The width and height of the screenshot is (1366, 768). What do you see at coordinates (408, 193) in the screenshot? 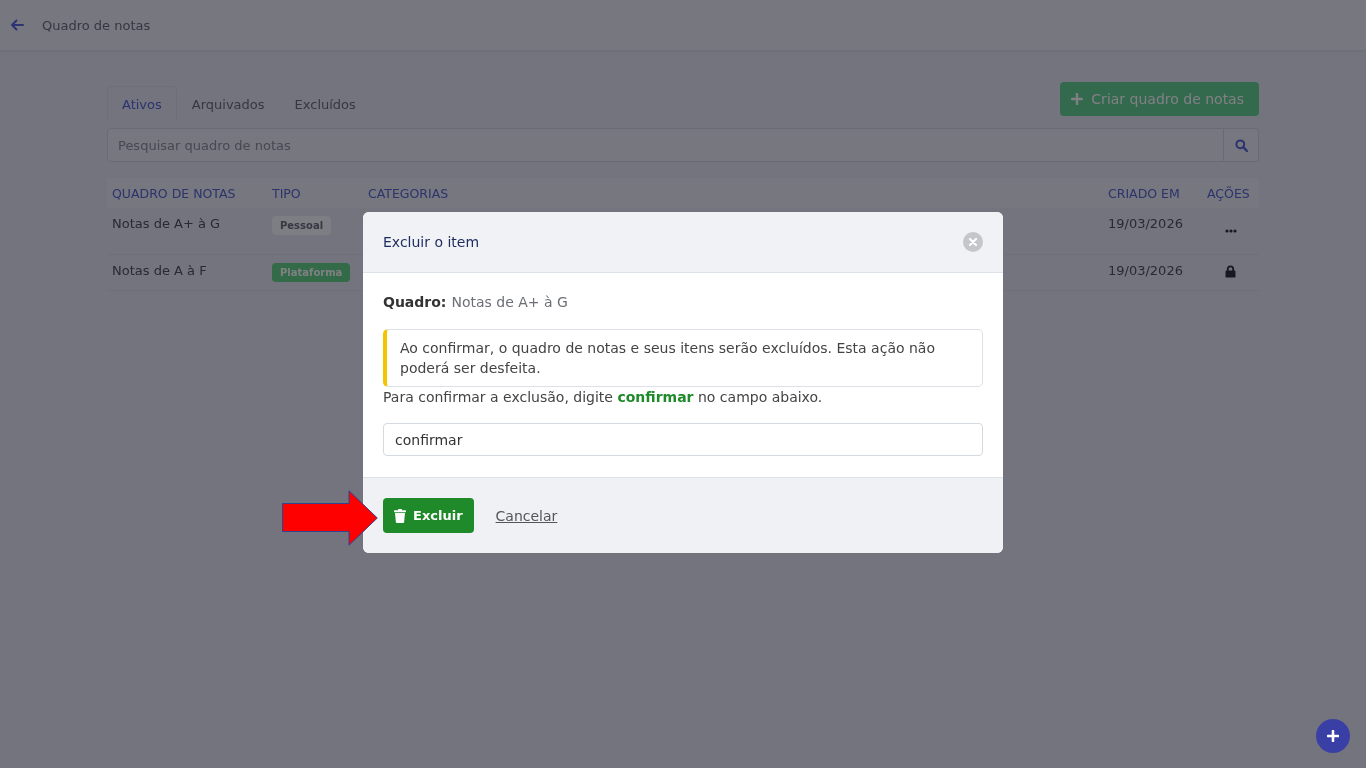
I see `column-header: CATEGORIAS` at bounding box center [408, 193].